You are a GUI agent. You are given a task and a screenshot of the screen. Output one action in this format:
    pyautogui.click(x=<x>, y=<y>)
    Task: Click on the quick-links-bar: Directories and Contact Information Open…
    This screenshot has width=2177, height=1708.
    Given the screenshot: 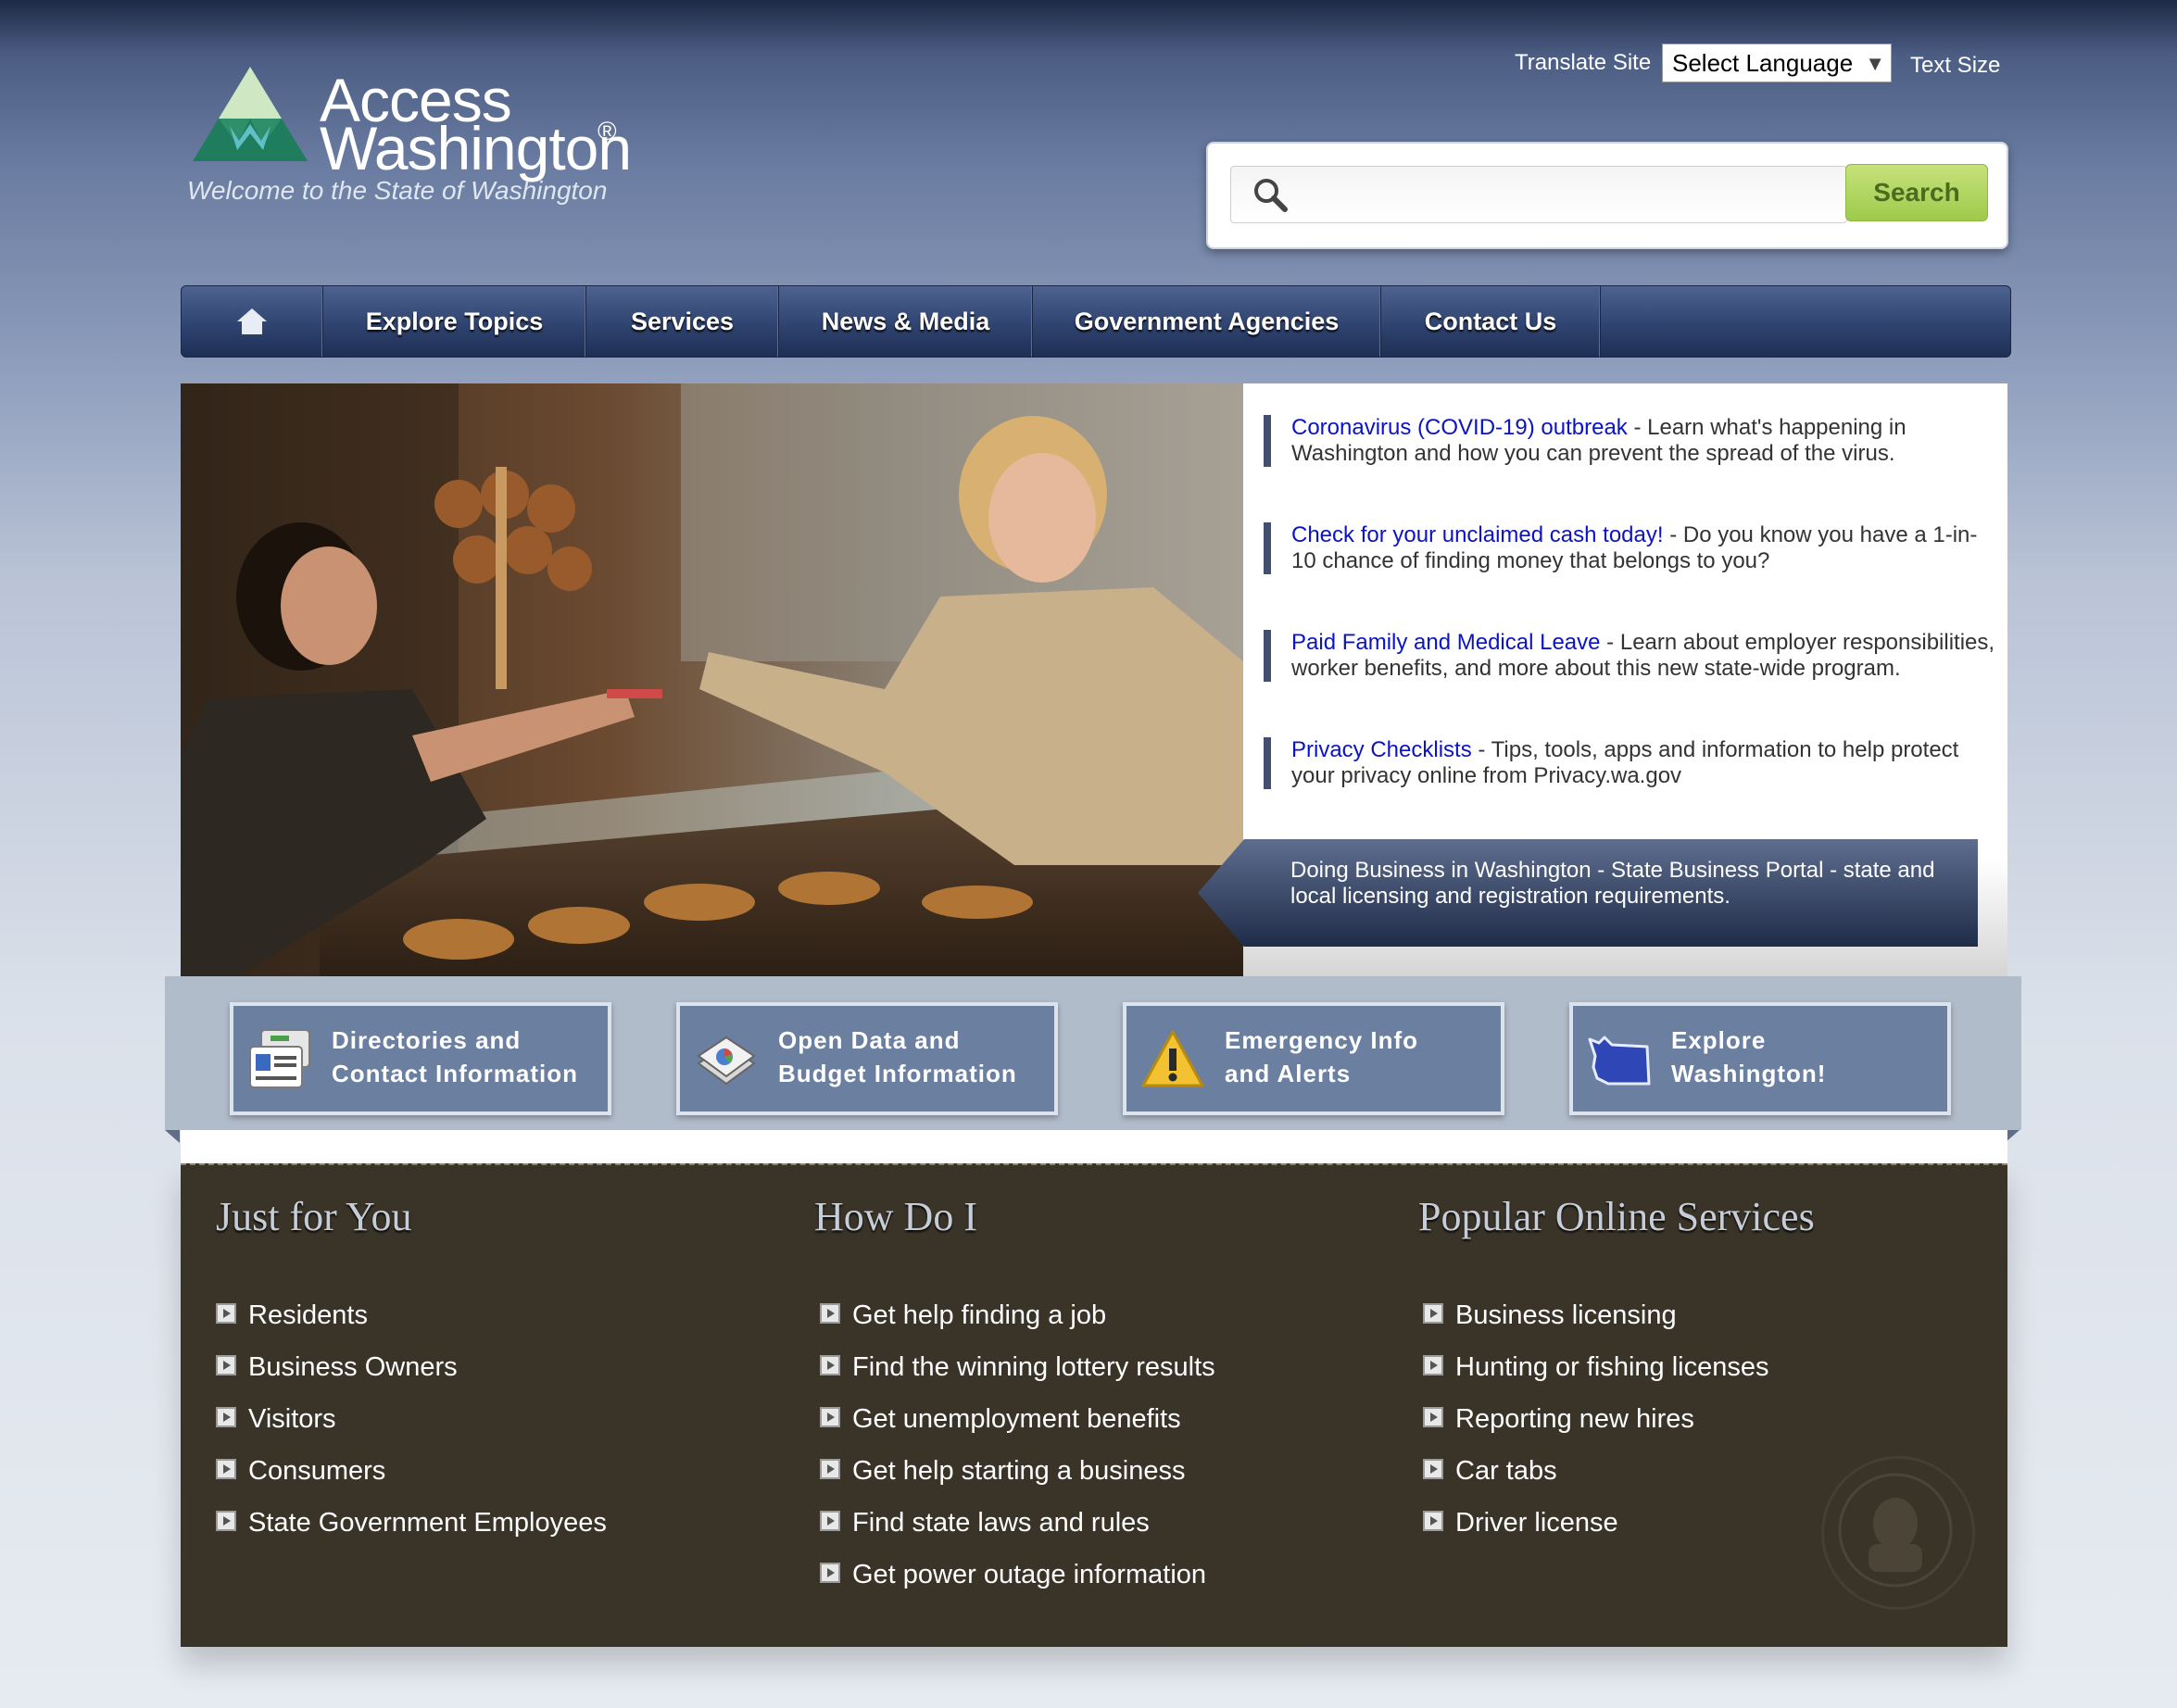 What is the action you would take?
    pyautogui.click(x=1093, y=1053)
    